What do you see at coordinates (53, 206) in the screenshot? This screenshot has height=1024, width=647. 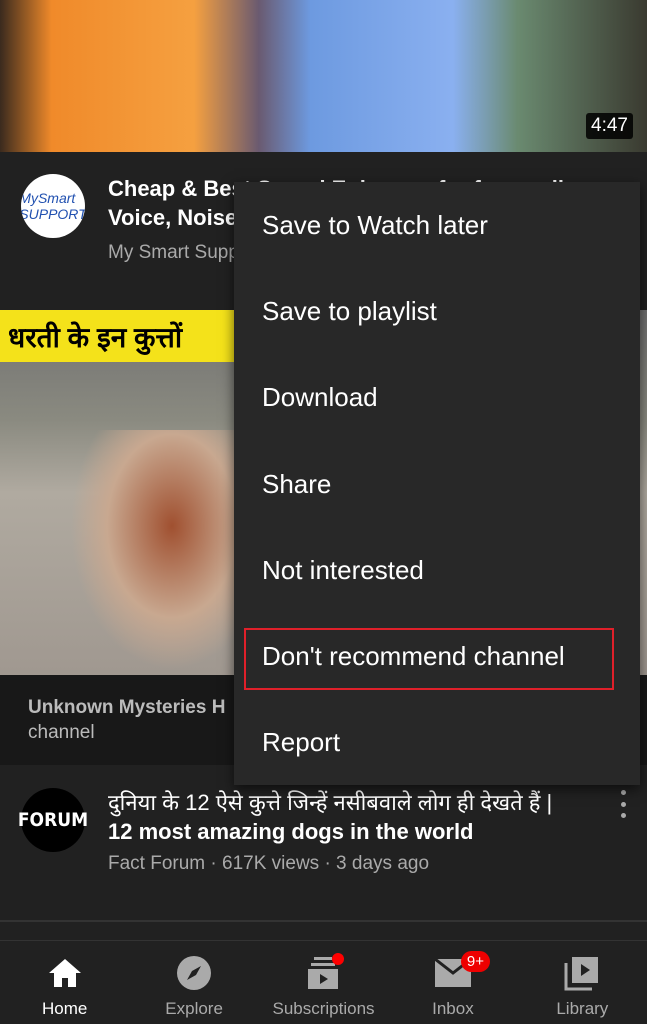 I see `channel-avatar: MySmart SUPPORT` at bounding box center [53, 206].